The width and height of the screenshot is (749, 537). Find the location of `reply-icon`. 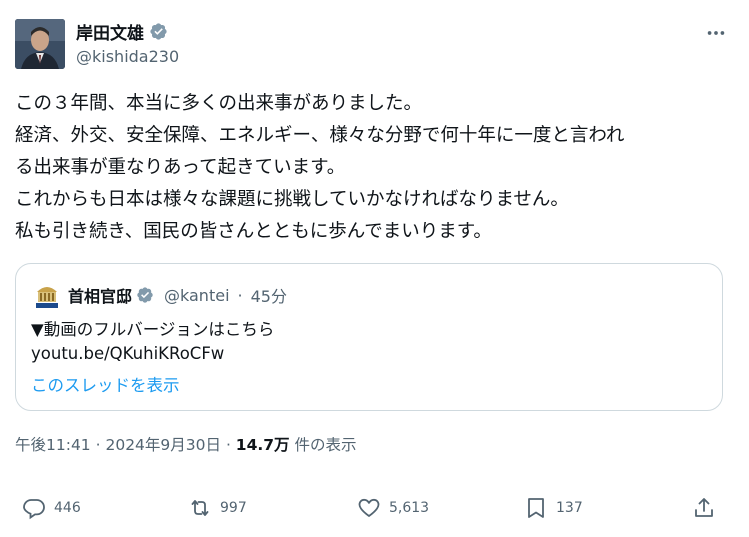

reply-icon is located at coordinates (34, 509).